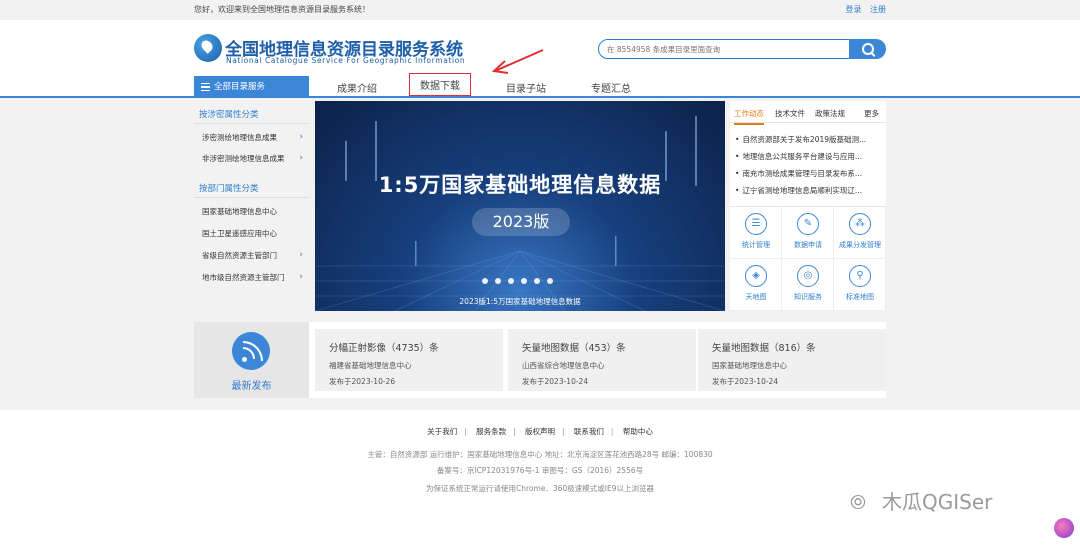  Describe the element at coordinates (491, 431) in the screenshot. I see `footer-link-terms: 服务条款` at that location.